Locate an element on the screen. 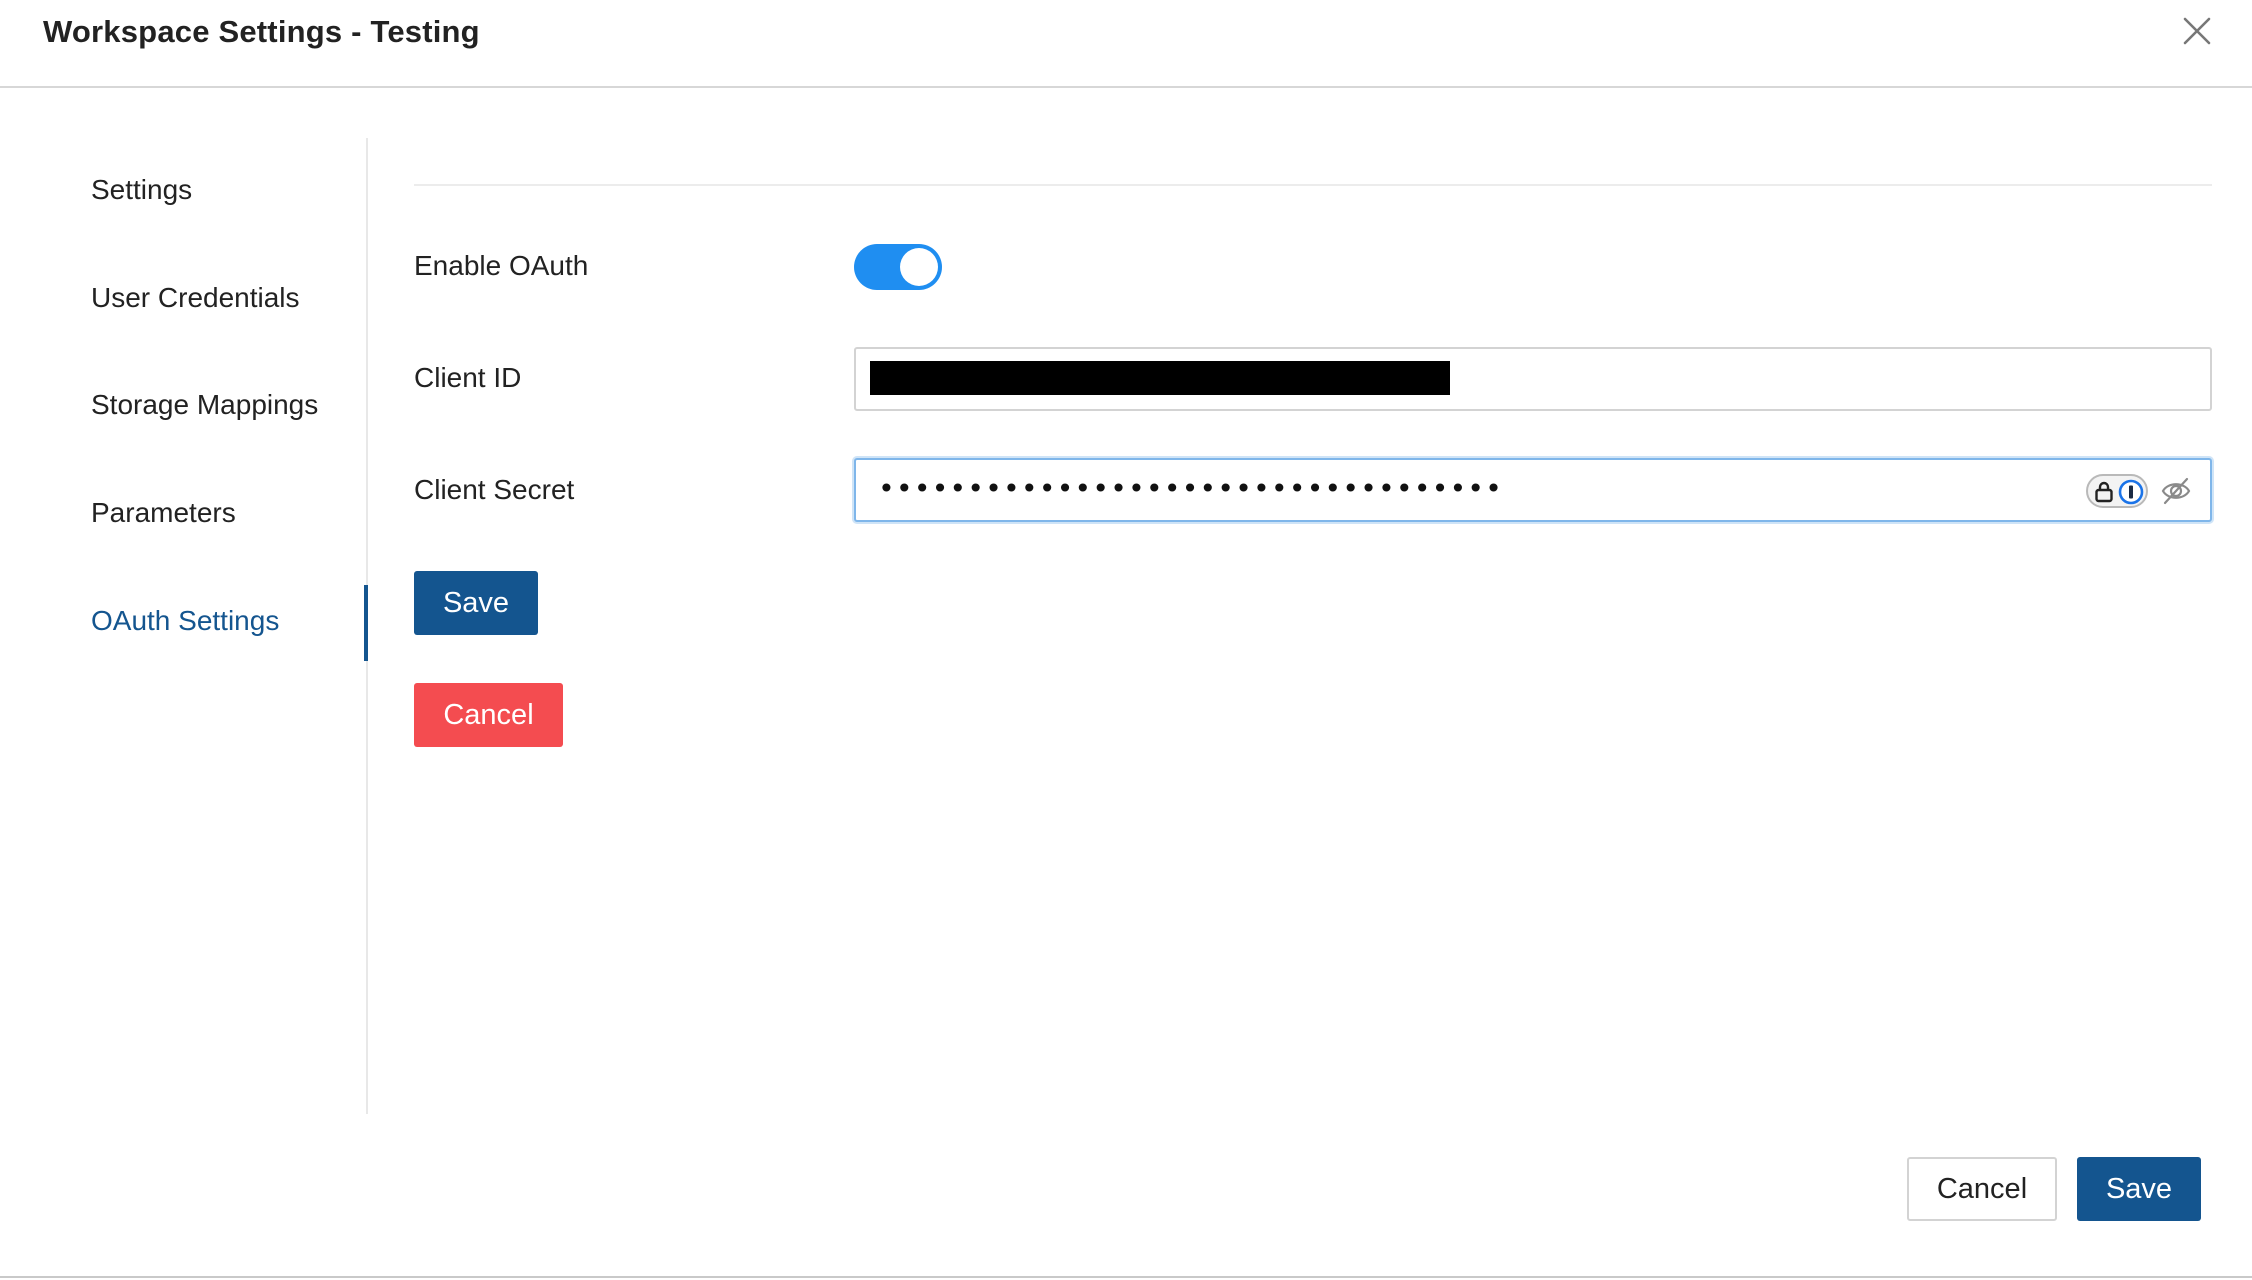 Image resolution: width=2252 pixels, height=1280 pixels. lock-icon is located at coordinates (2104, 492).